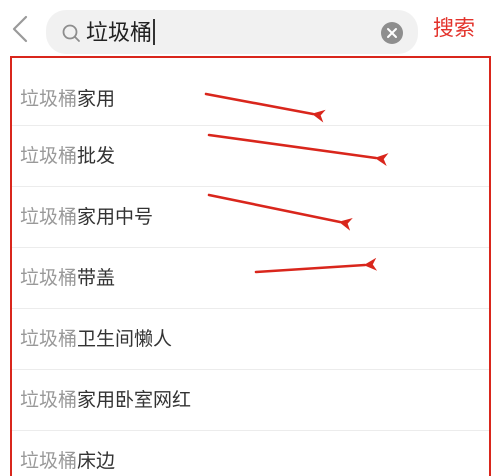 The width and height of the screenshot is (500, 476). What do you see at coordinates (392, 33) in the screenshot?
I see `clear-circle-icon` at bounding box center [392, 33].